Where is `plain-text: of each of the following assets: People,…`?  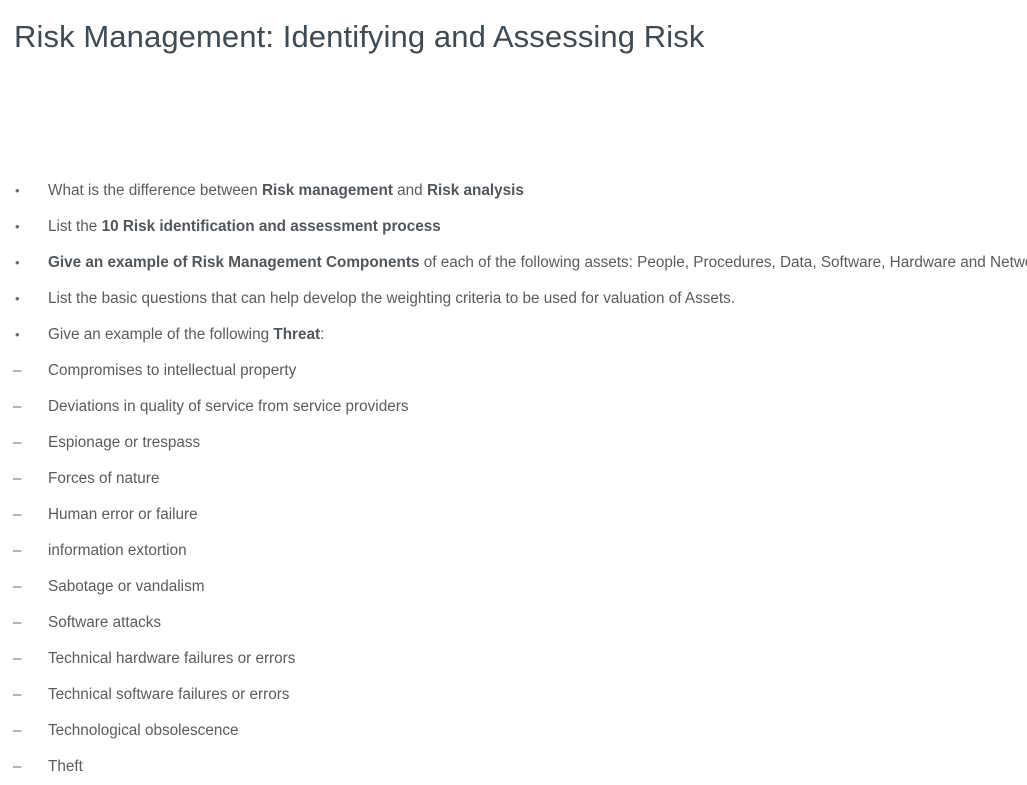
plain-text: of each of the following assets: People,… is located at coordinates (723, 262).